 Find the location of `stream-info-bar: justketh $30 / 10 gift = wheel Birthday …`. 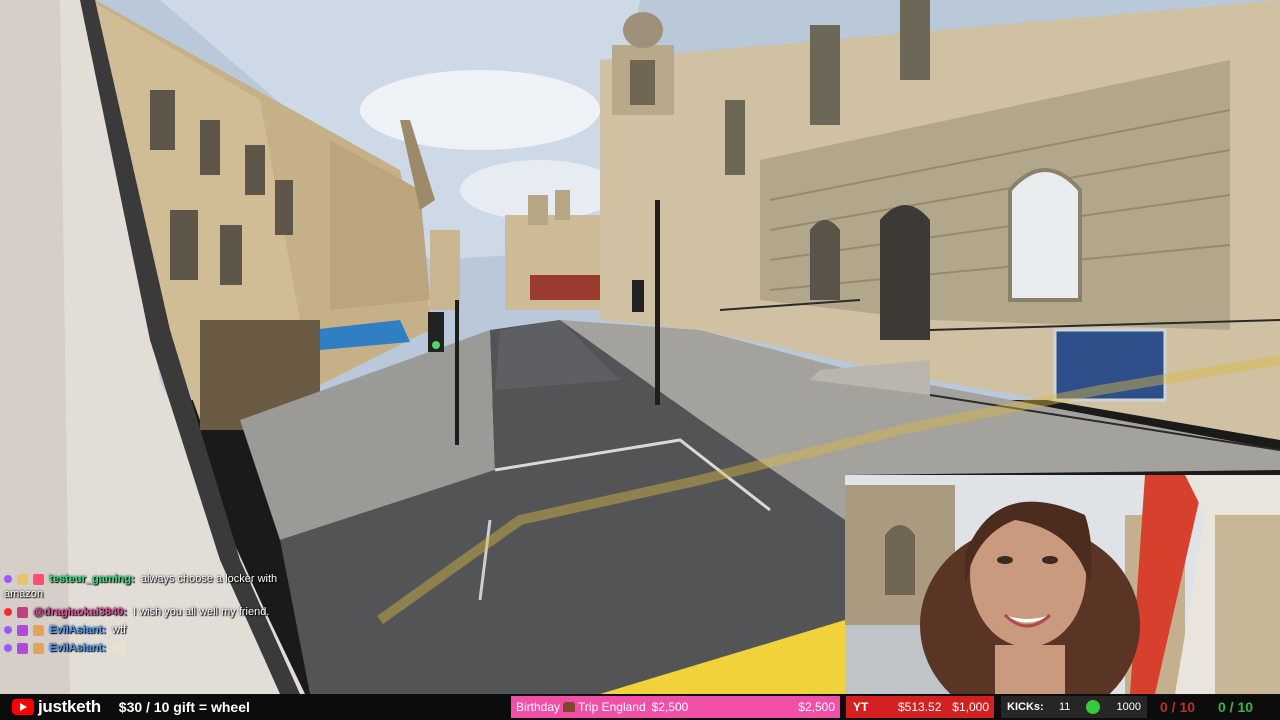

stream-info-bar: justketh $30 / 10 gift = wheel Birthday … is located at coordinates (640, 707).